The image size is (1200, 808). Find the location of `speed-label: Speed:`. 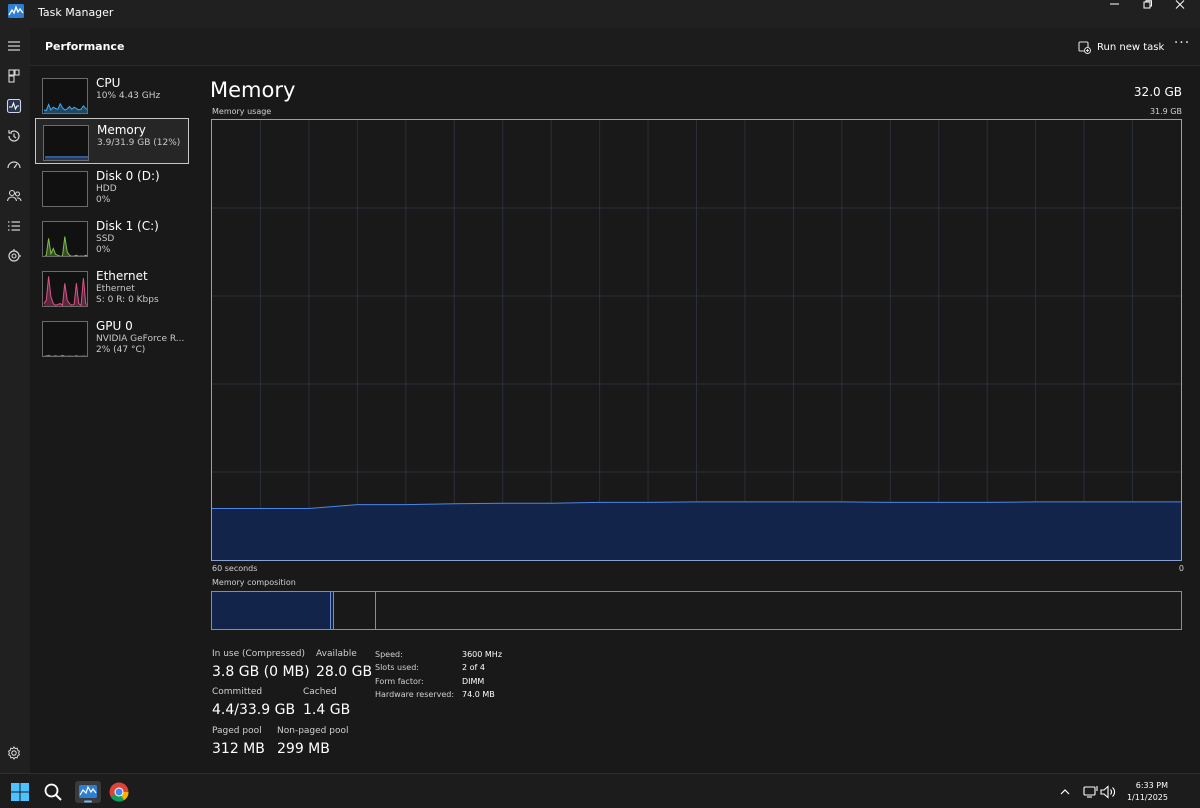

speed-label: Speed: is located at coordinates (389, 654).